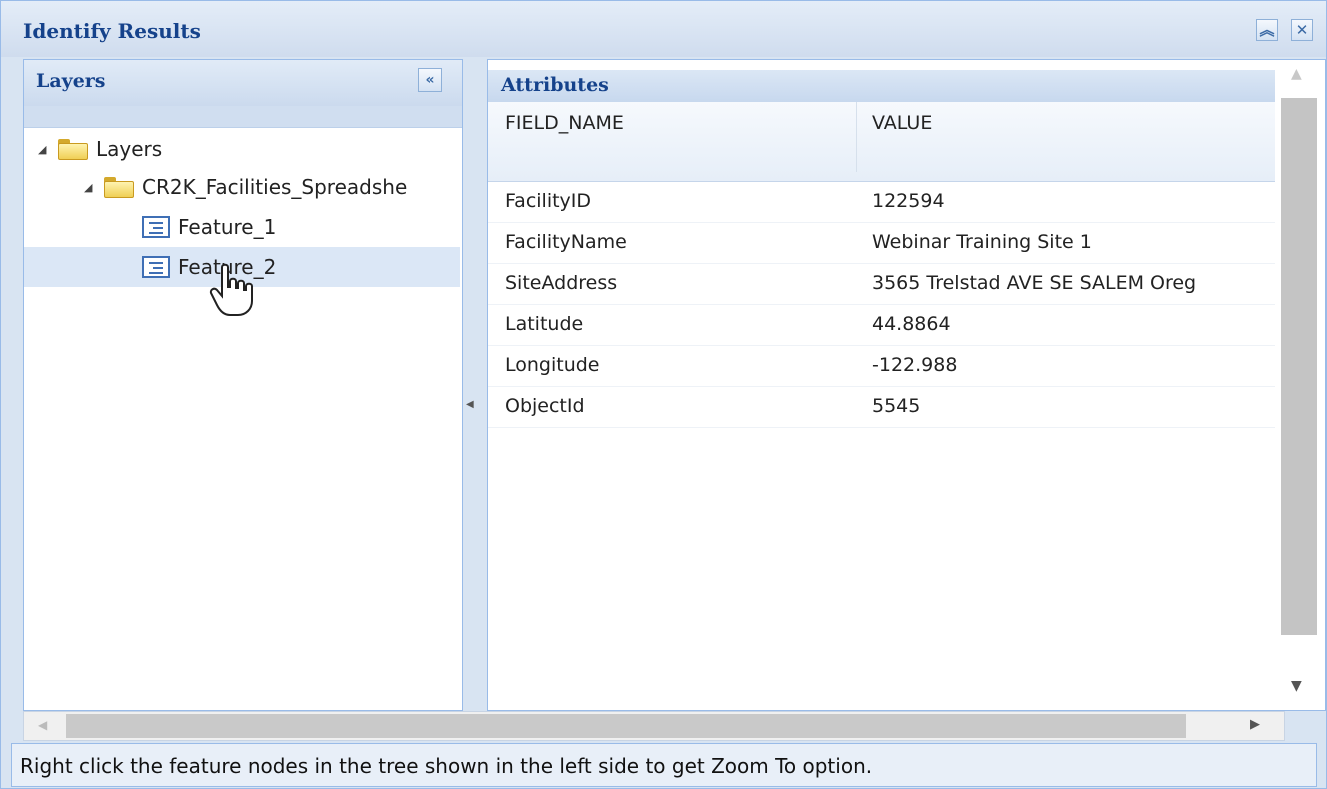 This screenshot has height=789, width=1327. I want to click on column-header-value: VALUE, so click(902, 123).